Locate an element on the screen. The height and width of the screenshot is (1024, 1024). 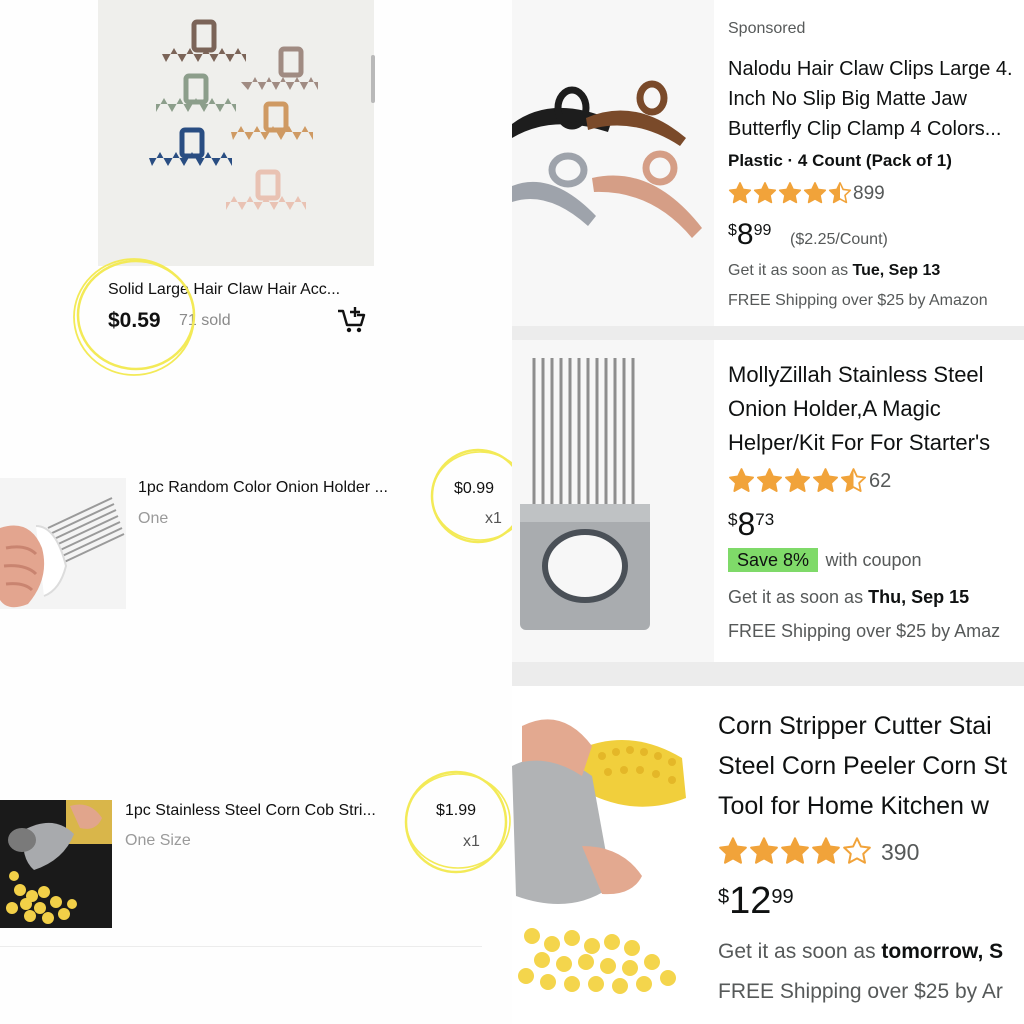
add-to-cart-icon is located at coordinates (352, 320).